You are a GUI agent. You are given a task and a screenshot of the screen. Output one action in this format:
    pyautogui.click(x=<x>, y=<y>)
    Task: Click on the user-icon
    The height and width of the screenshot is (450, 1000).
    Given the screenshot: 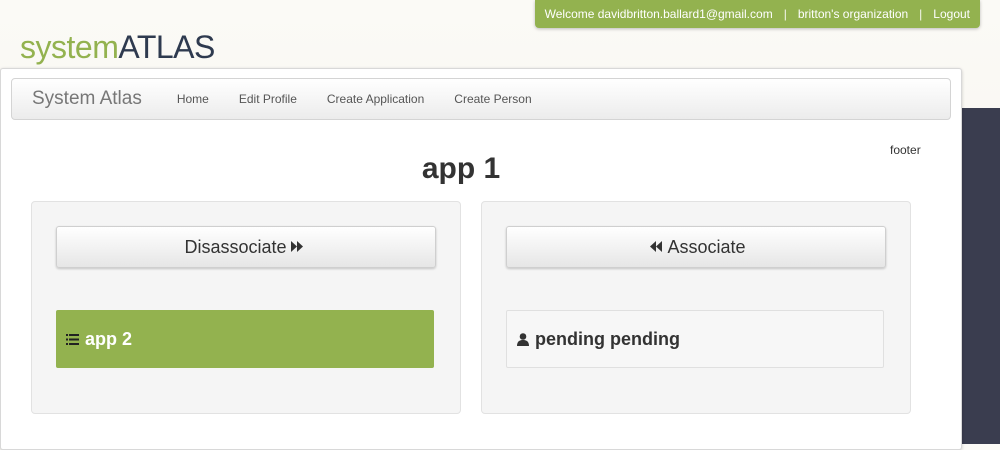 What is the action you would take?
    pyautogui.click(x=523, y=339)
    